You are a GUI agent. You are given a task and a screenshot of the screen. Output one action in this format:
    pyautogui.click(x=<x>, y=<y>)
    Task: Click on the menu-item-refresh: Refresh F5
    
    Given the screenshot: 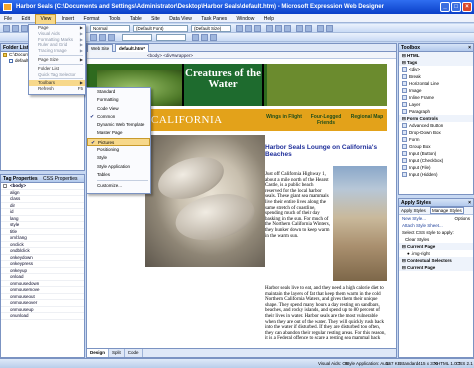 What is the action you would take?
    pyautogui.click(x=57, y=89)
    